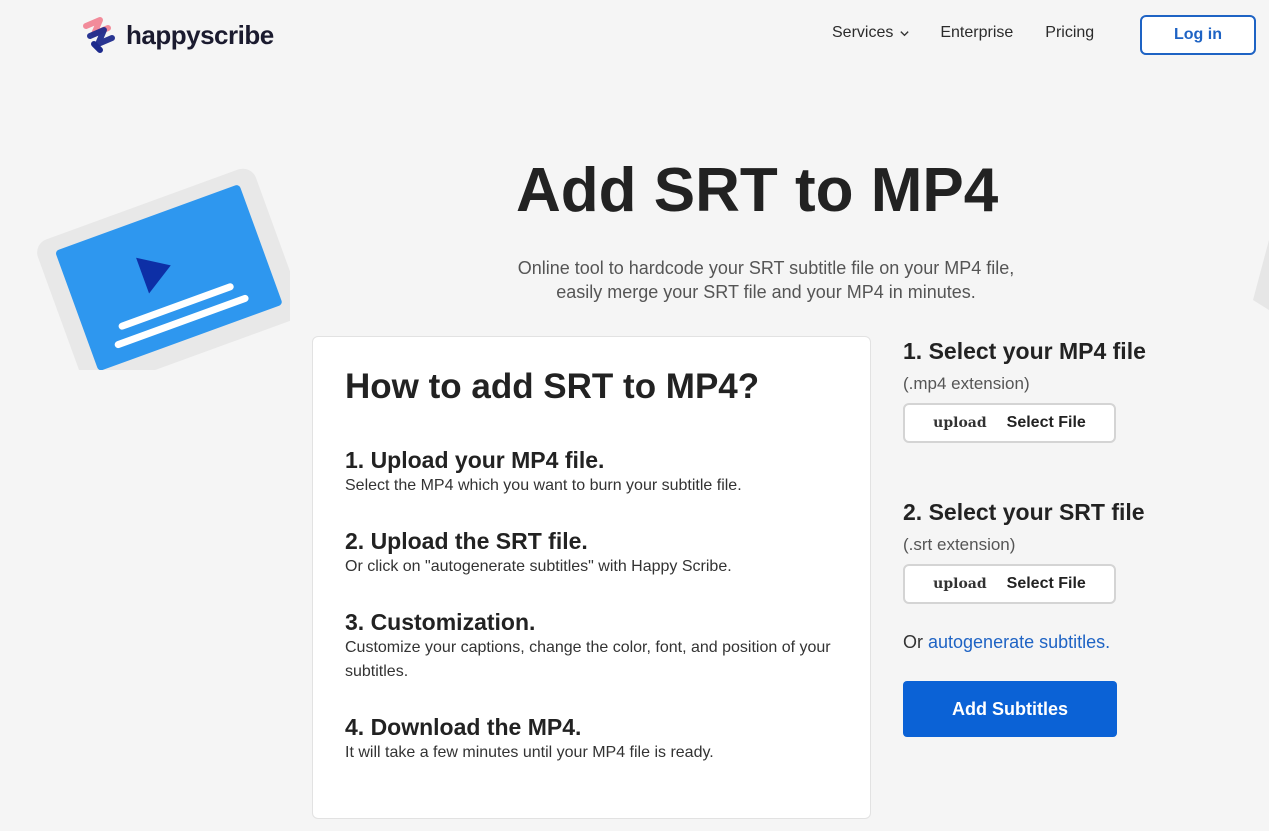 Image resolution: width=1269 pixels, height=831 pixels. Describe the element at coordinates (905, 33) in the screenshot. I see `chevron-down-icon` at that location.